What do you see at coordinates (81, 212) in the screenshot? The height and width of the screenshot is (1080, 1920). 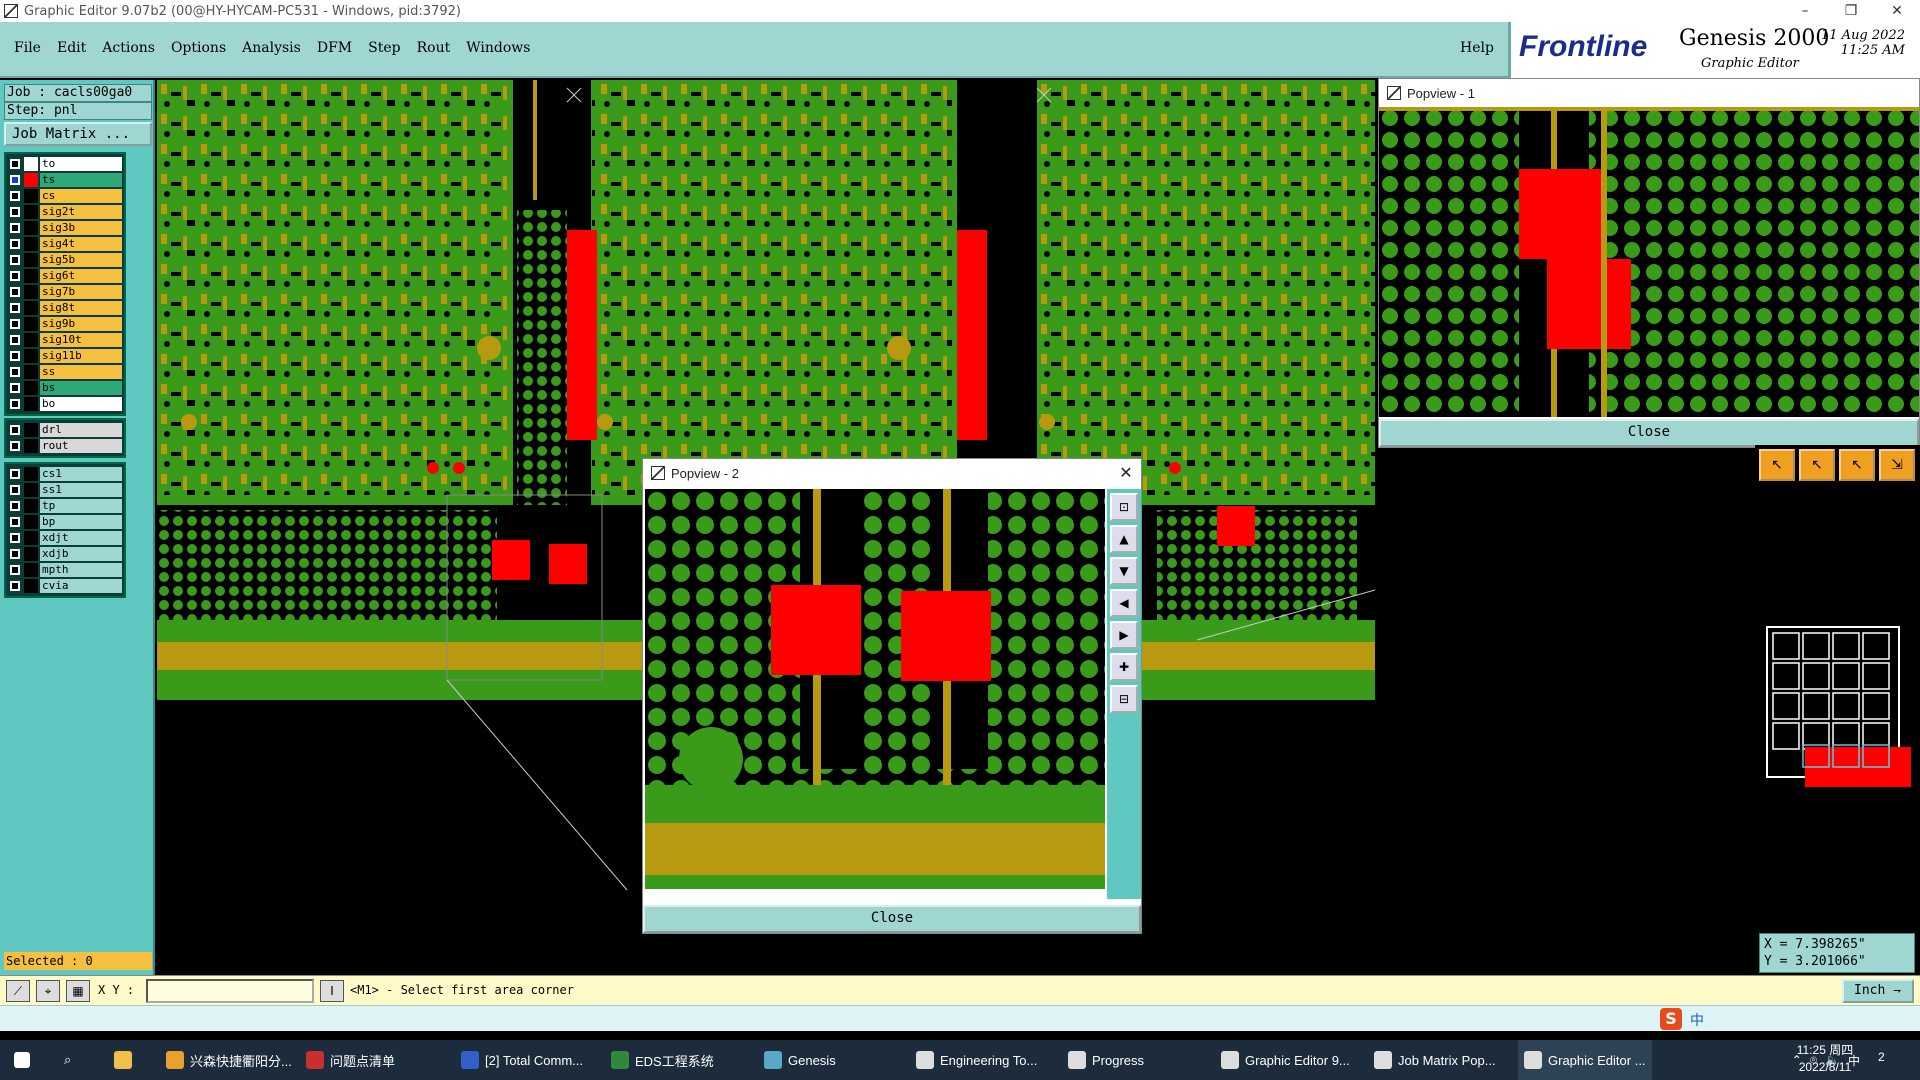 I see `layer-name: sig2t` at bounding box center [81, 212].